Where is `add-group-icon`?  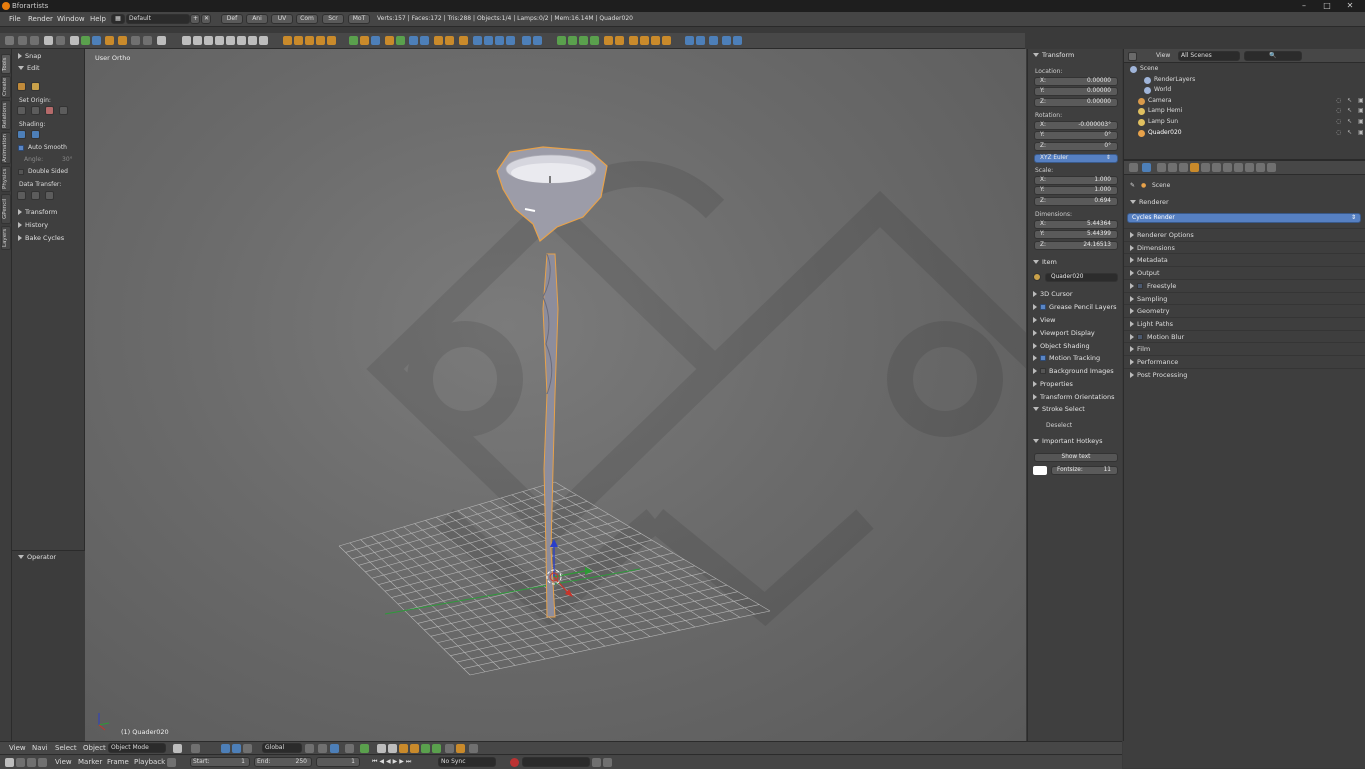
add-group-icon is located at coordinates (499, 40).